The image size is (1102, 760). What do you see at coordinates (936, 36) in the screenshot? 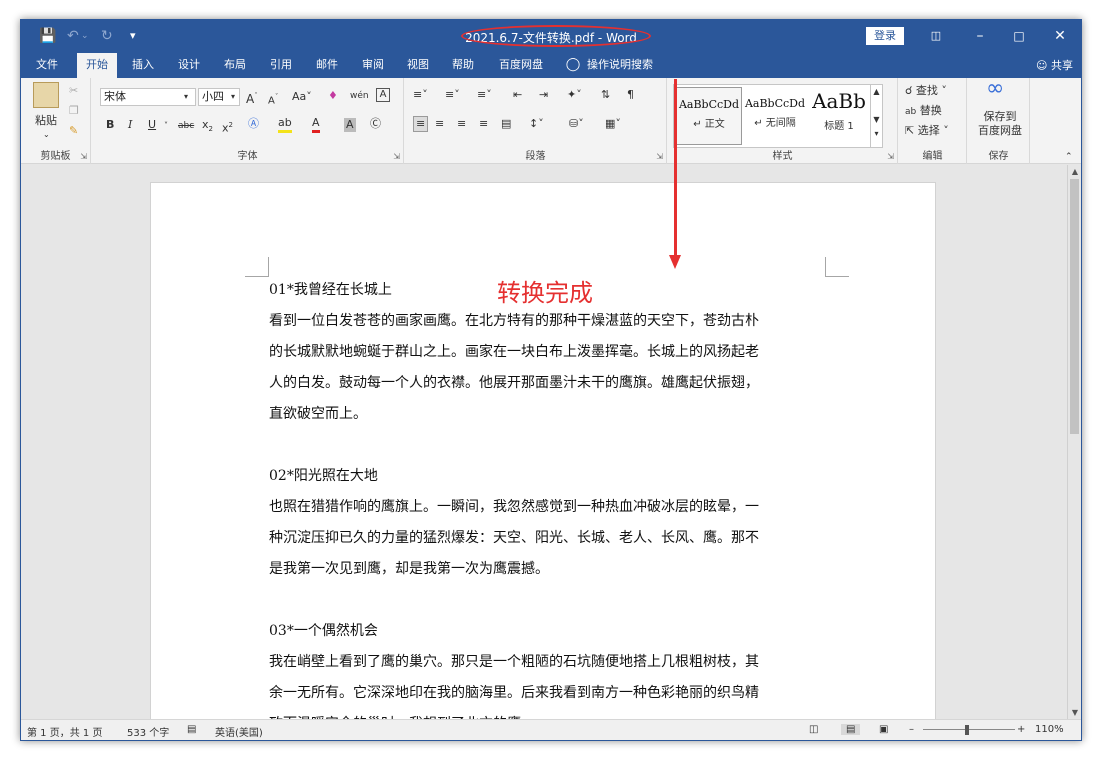
I see `ribbon-display-icon: ◫` at bounding box center [936, 36].